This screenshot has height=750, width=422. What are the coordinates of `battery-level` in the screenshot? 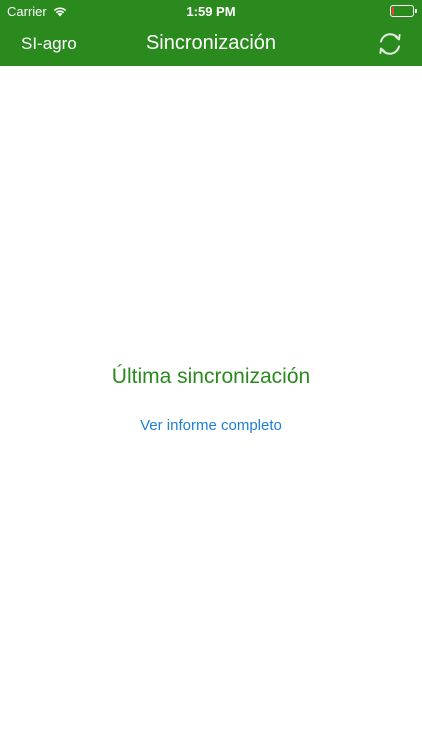 It's located at (393, 11).